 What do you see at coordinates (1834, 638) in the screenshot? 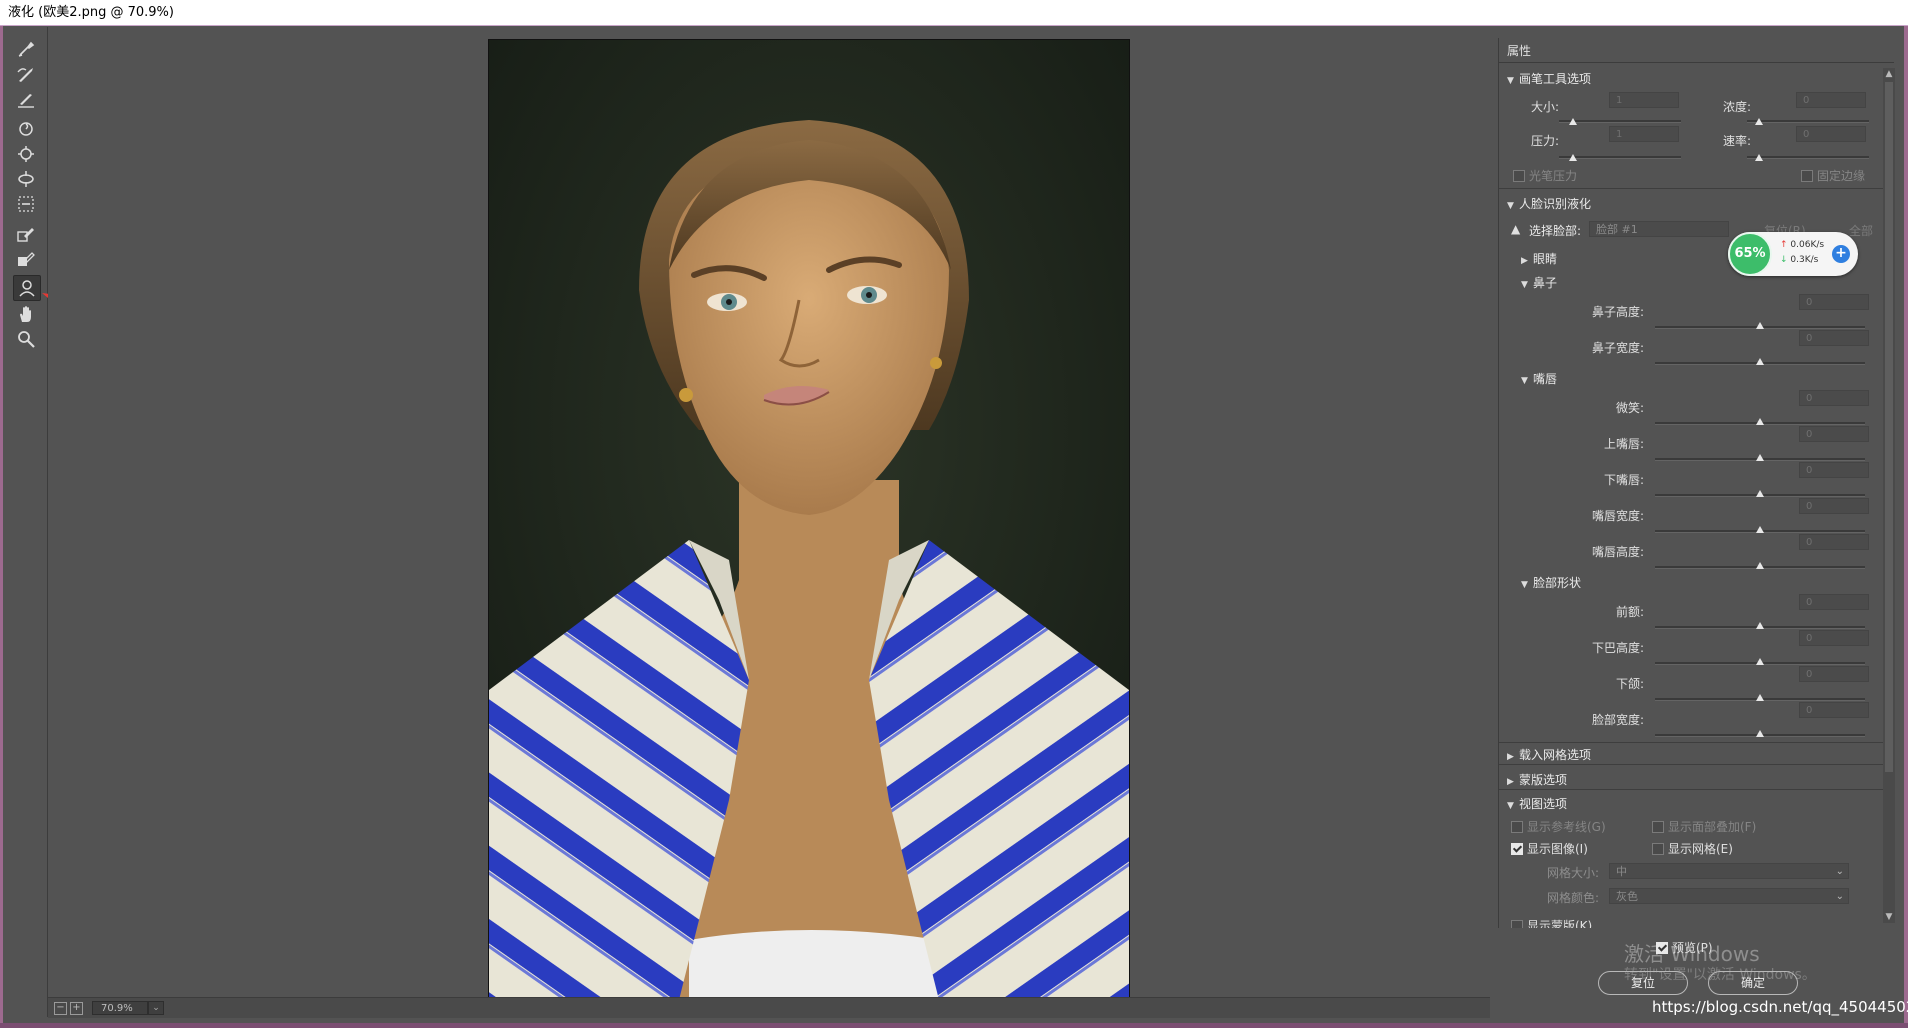
I see `chin-height-input: 0` at bounding box center [1834, 638].